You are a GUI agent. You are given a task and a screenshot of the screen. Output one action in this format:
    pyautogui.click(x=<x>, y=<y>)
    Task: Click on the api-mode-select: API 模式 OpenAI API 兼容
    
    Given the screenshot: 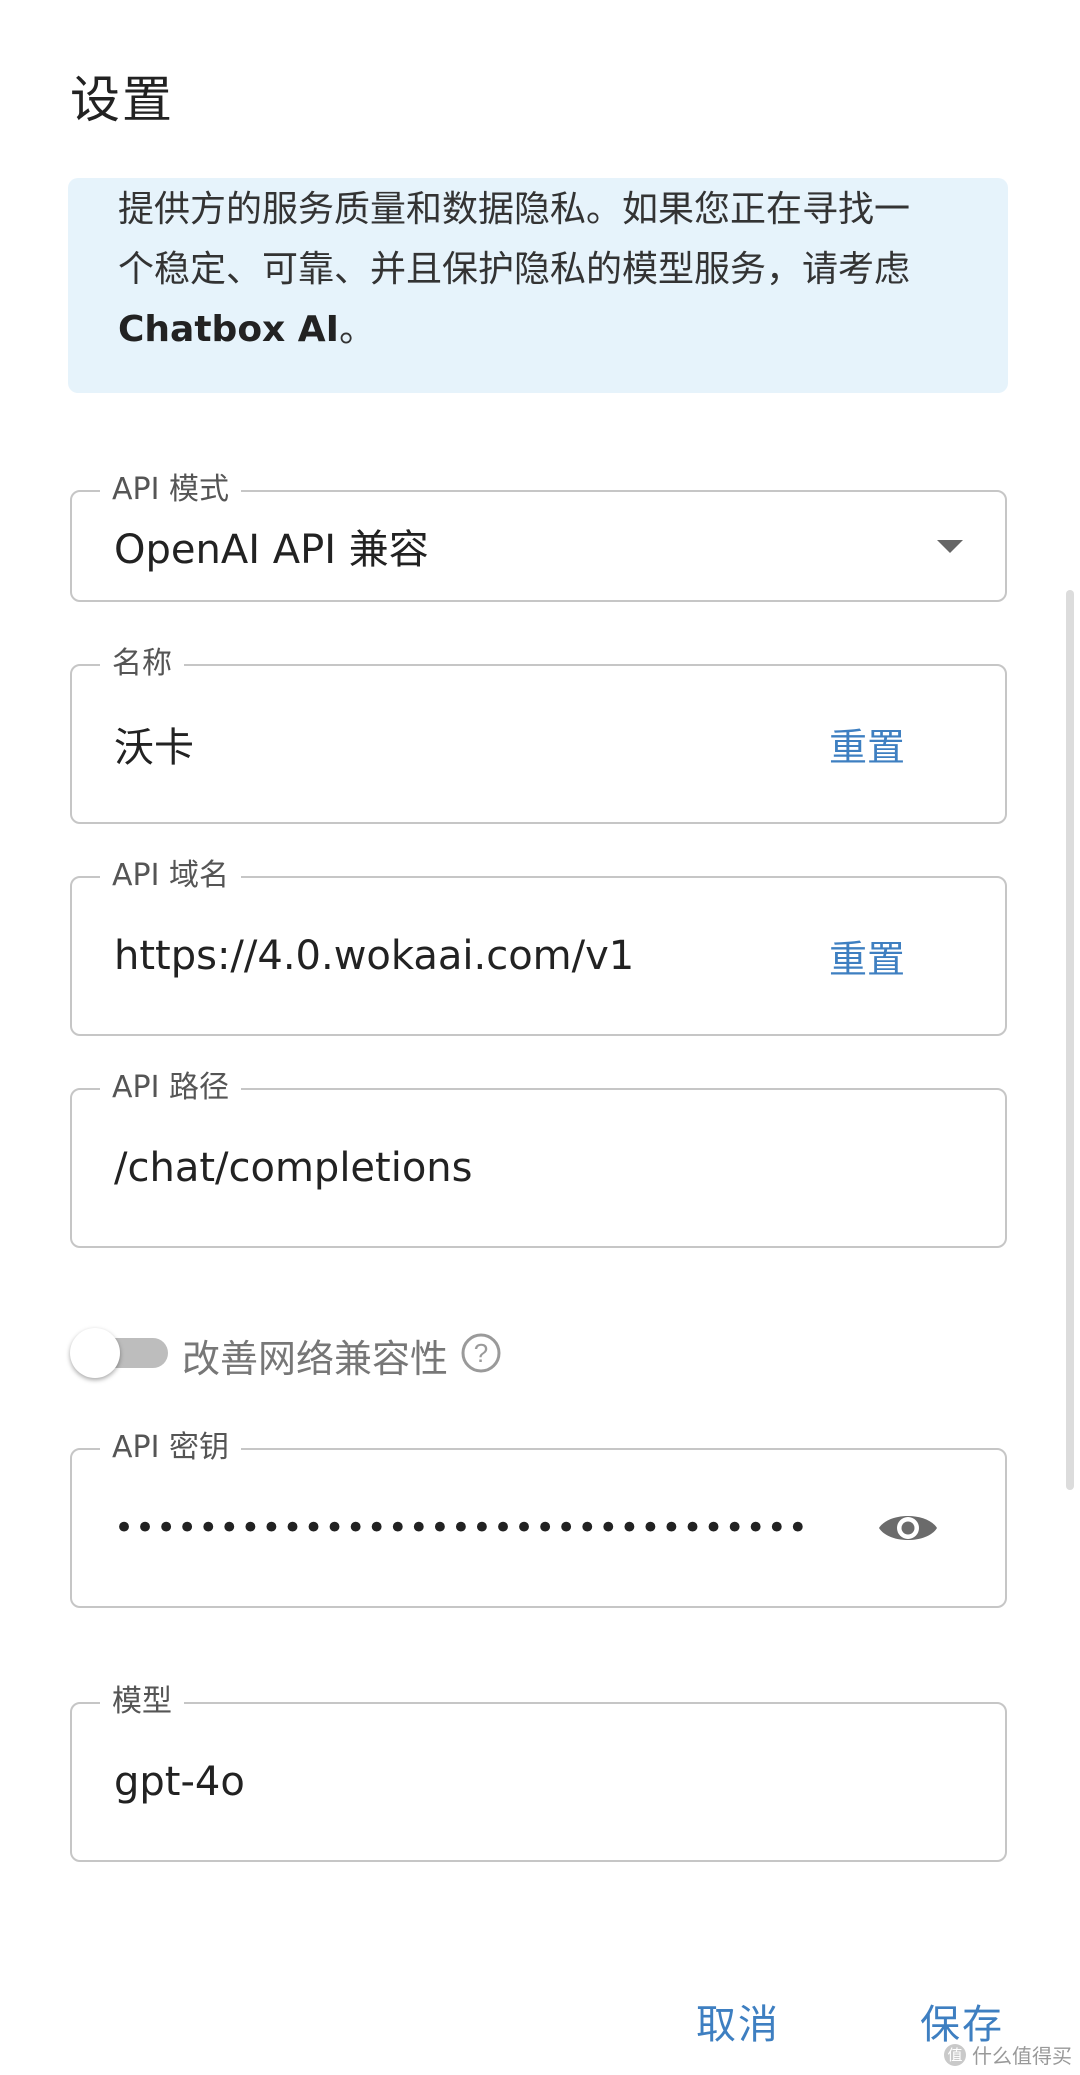 What is the action you would take?
    pyautogui.click(x=538, y=536)
    